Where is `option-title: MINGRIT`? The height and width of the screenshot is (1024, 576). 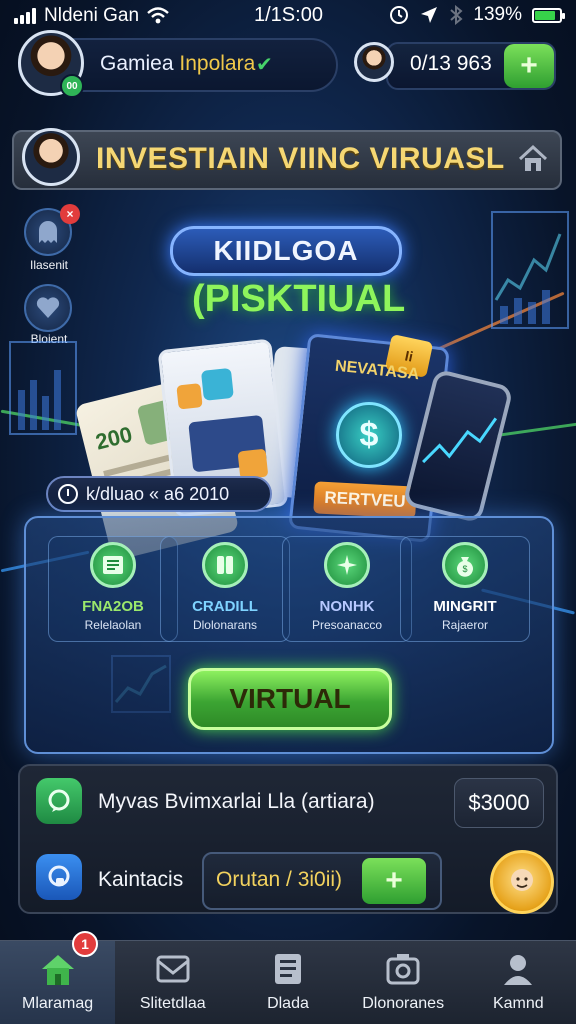 option-title: MINGRIT is located at coordinates (465, 606).